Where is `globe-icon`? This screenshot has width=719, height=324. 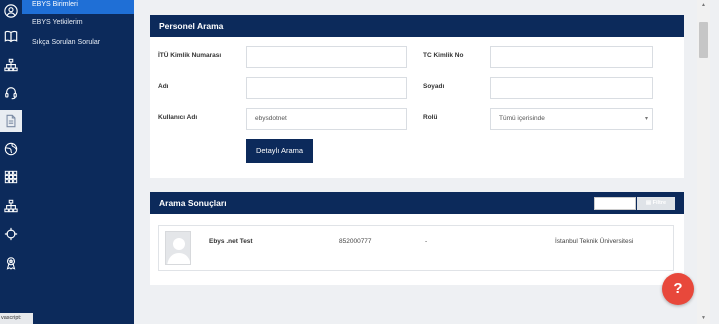 globe-icon is located at coordinates (11, 149).